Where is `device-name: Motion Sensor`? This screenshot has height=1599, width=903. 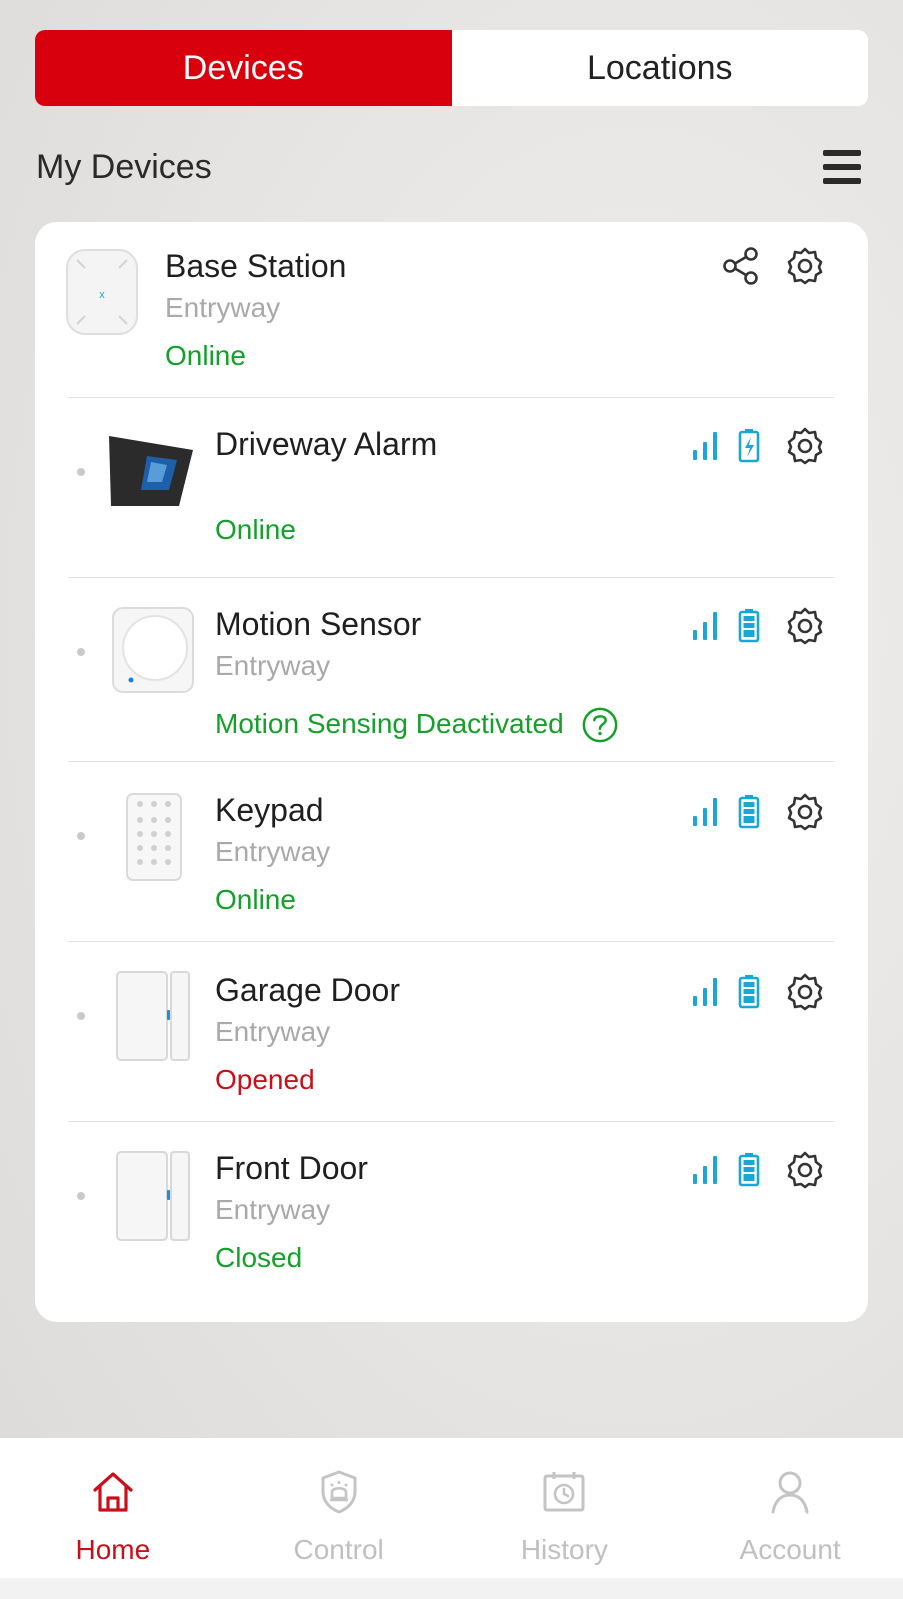
device-name: Motion Sensor is located at coordinates (318, 624).